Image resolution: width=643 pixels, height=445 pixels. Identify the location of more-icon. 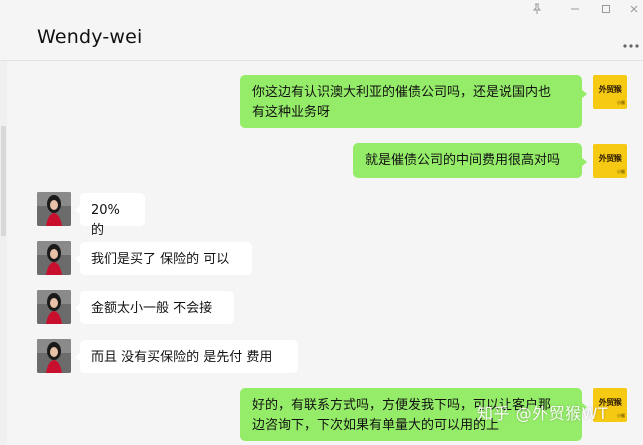
(631, 43).